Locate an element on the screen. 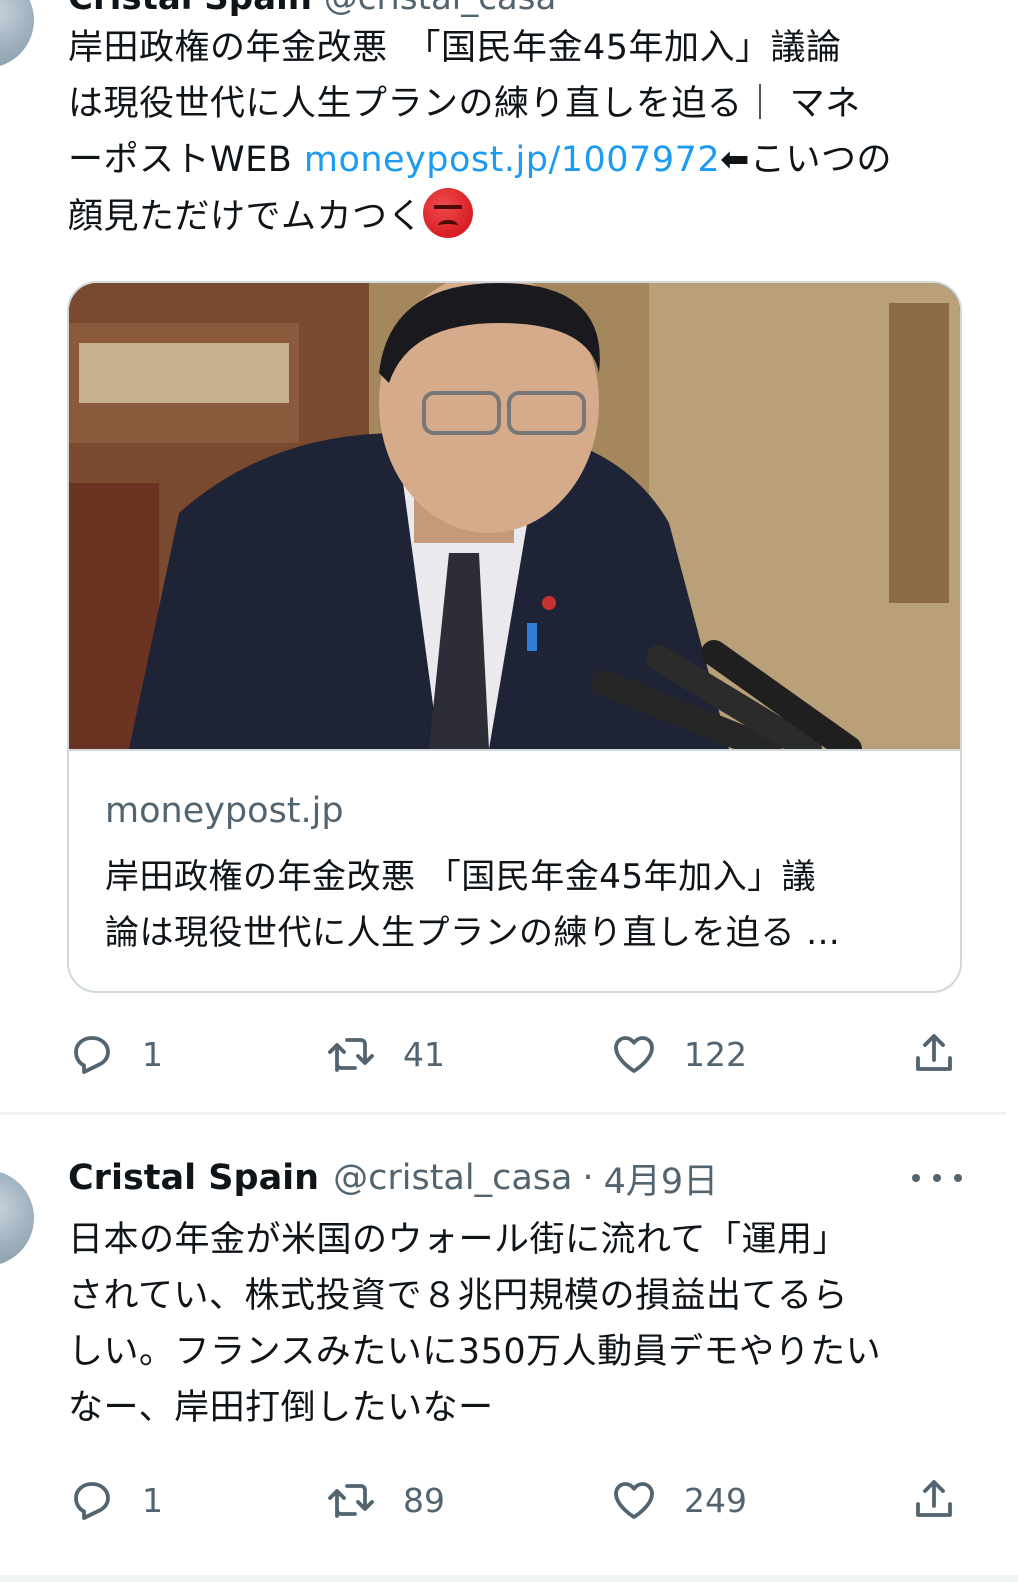 The height and width of the screenshot is (1582, 1018). like-button: 249 is located at coordinates (678, 1500).